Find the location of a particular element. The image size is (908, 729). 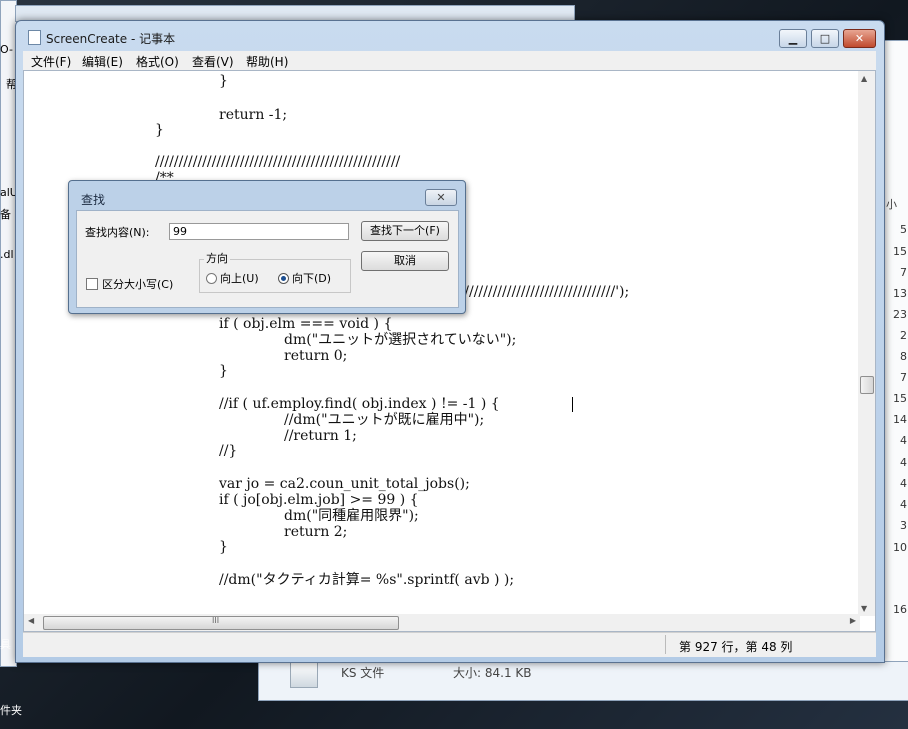

bg-right-number: 2 is located at coordinates (903, 335).